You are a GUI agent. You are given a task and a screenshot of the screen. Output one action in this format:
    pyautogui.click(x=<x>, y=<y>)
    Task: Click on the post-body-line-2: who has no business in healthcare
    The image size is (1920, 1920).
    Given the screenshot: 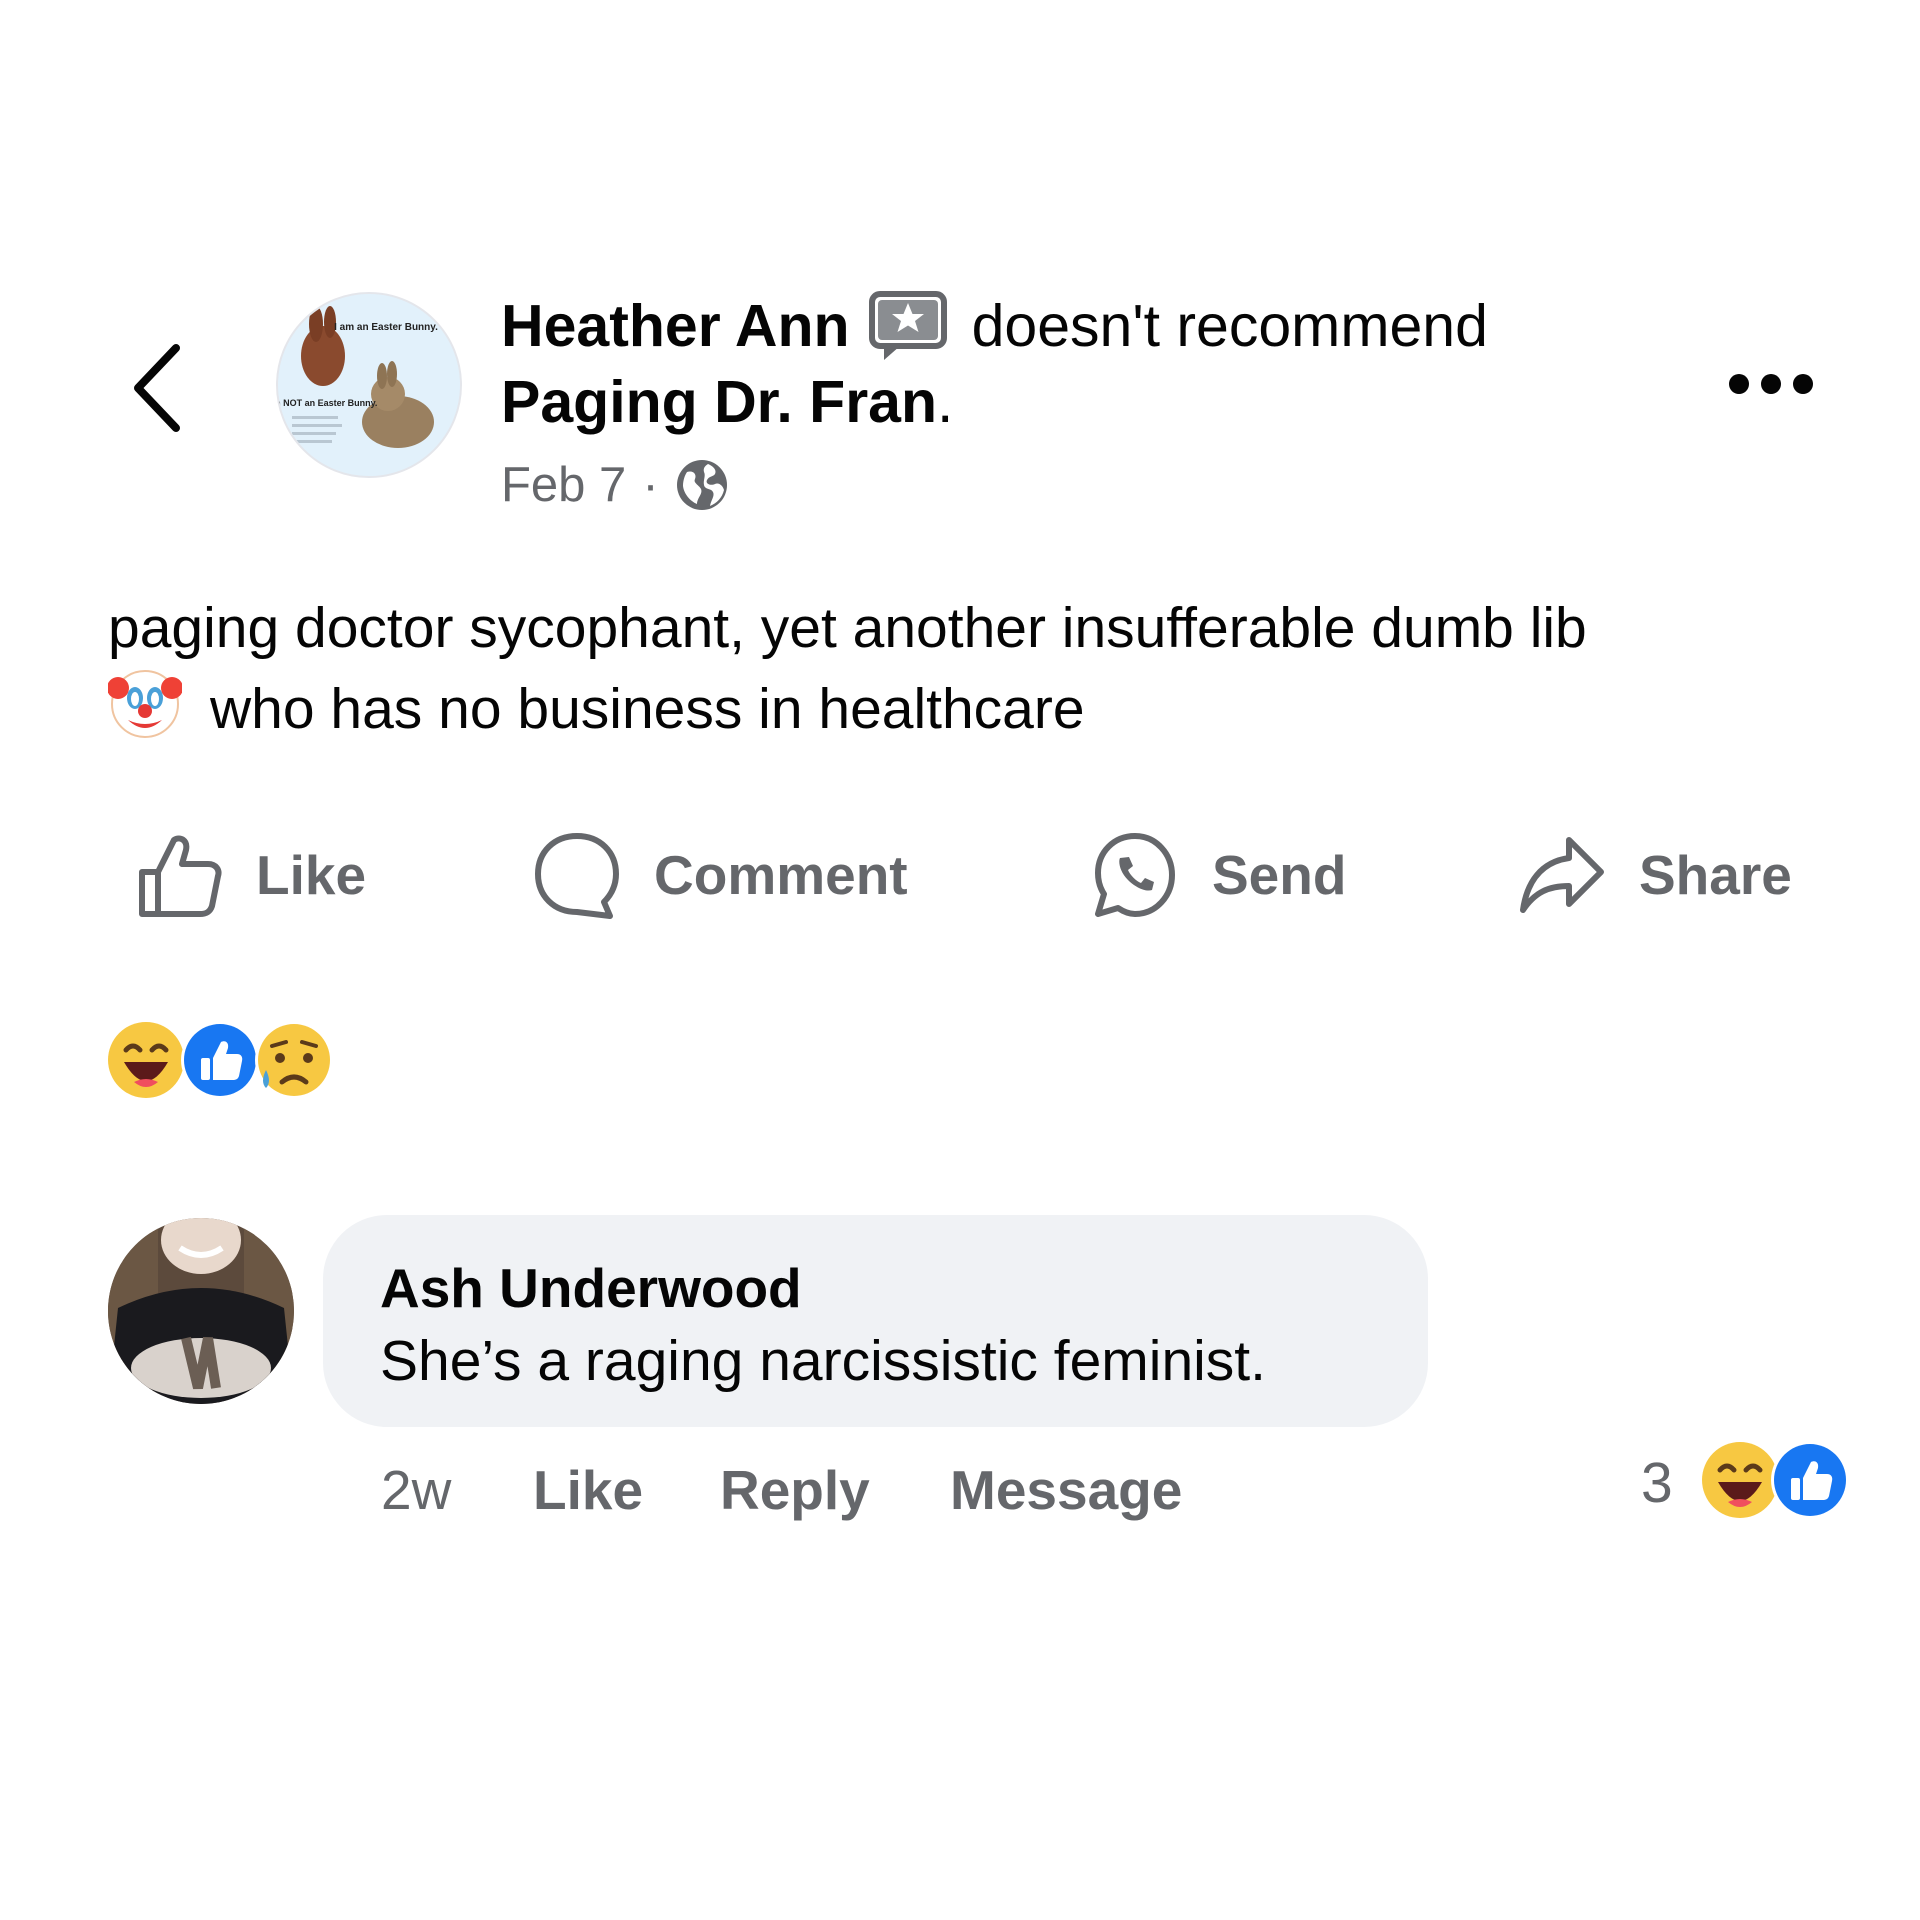 What is the action you would take?
    pyautogui.click(x=647, y=709)
    